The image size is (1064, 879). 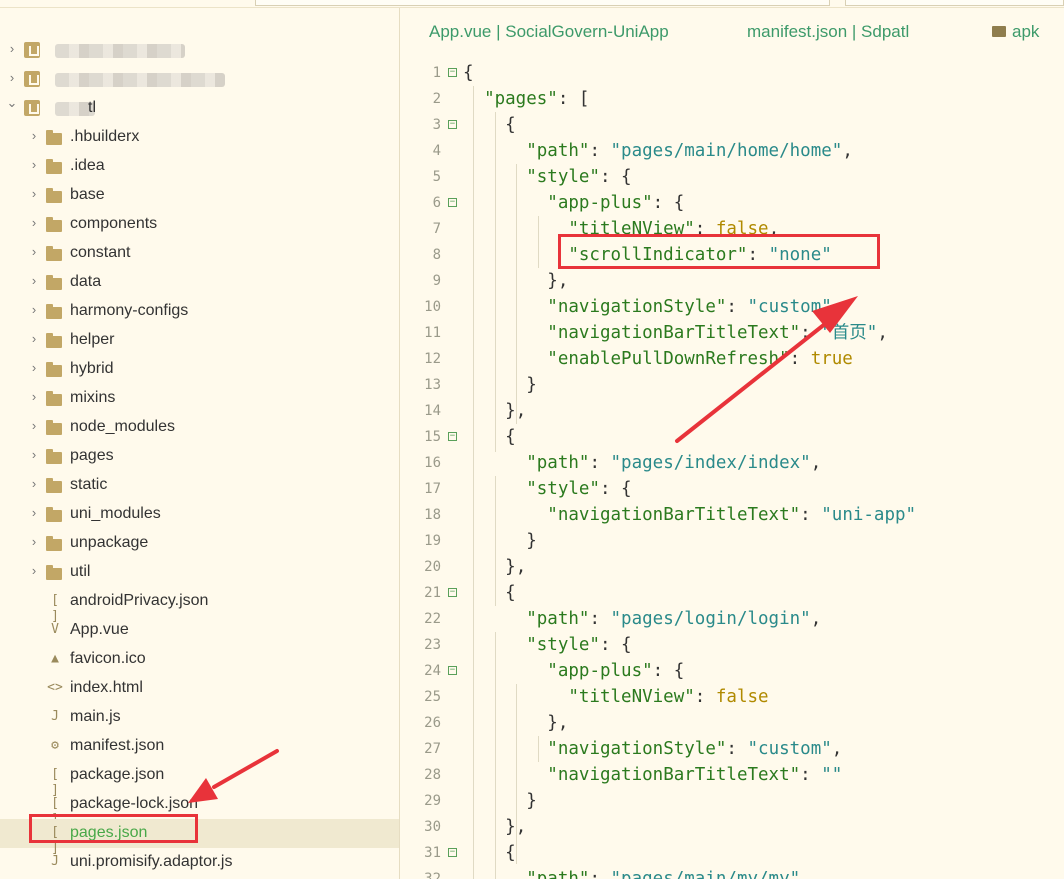 What do you see at coordinates (199, 195) in the screenshot?
I see `folder-item: › base` at bounding box center [199, 195].